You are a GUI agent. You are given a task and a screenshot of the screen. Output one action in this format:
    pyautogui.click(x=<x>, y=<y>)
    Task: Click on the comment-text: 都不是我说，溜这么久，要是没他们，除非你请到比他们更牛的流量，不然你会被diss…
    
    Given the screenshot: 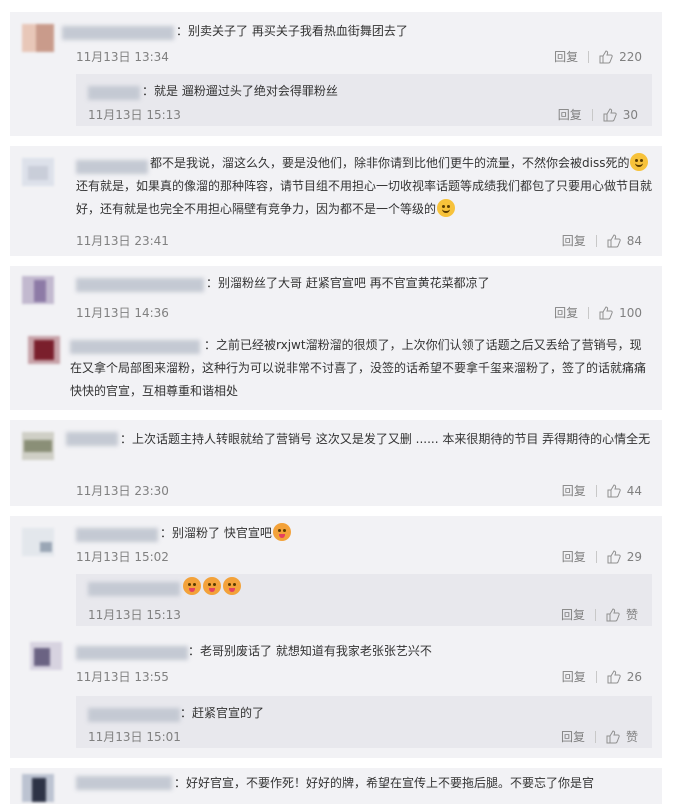 What is the action you would take?
    pyautogui.click(x=364, y=186)
    